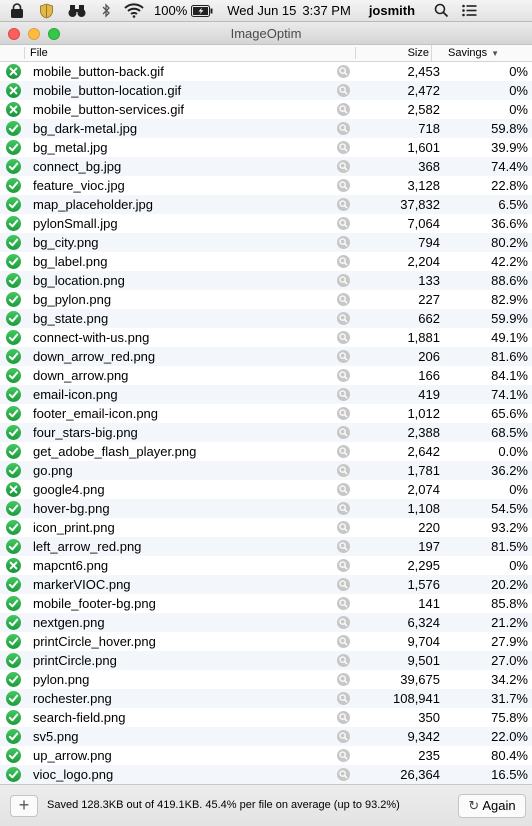  Describe the element at coordinates (266, 584) in the screenshot. I see `table-row: markerVIOC.png 1,576 20.2%` at that location.